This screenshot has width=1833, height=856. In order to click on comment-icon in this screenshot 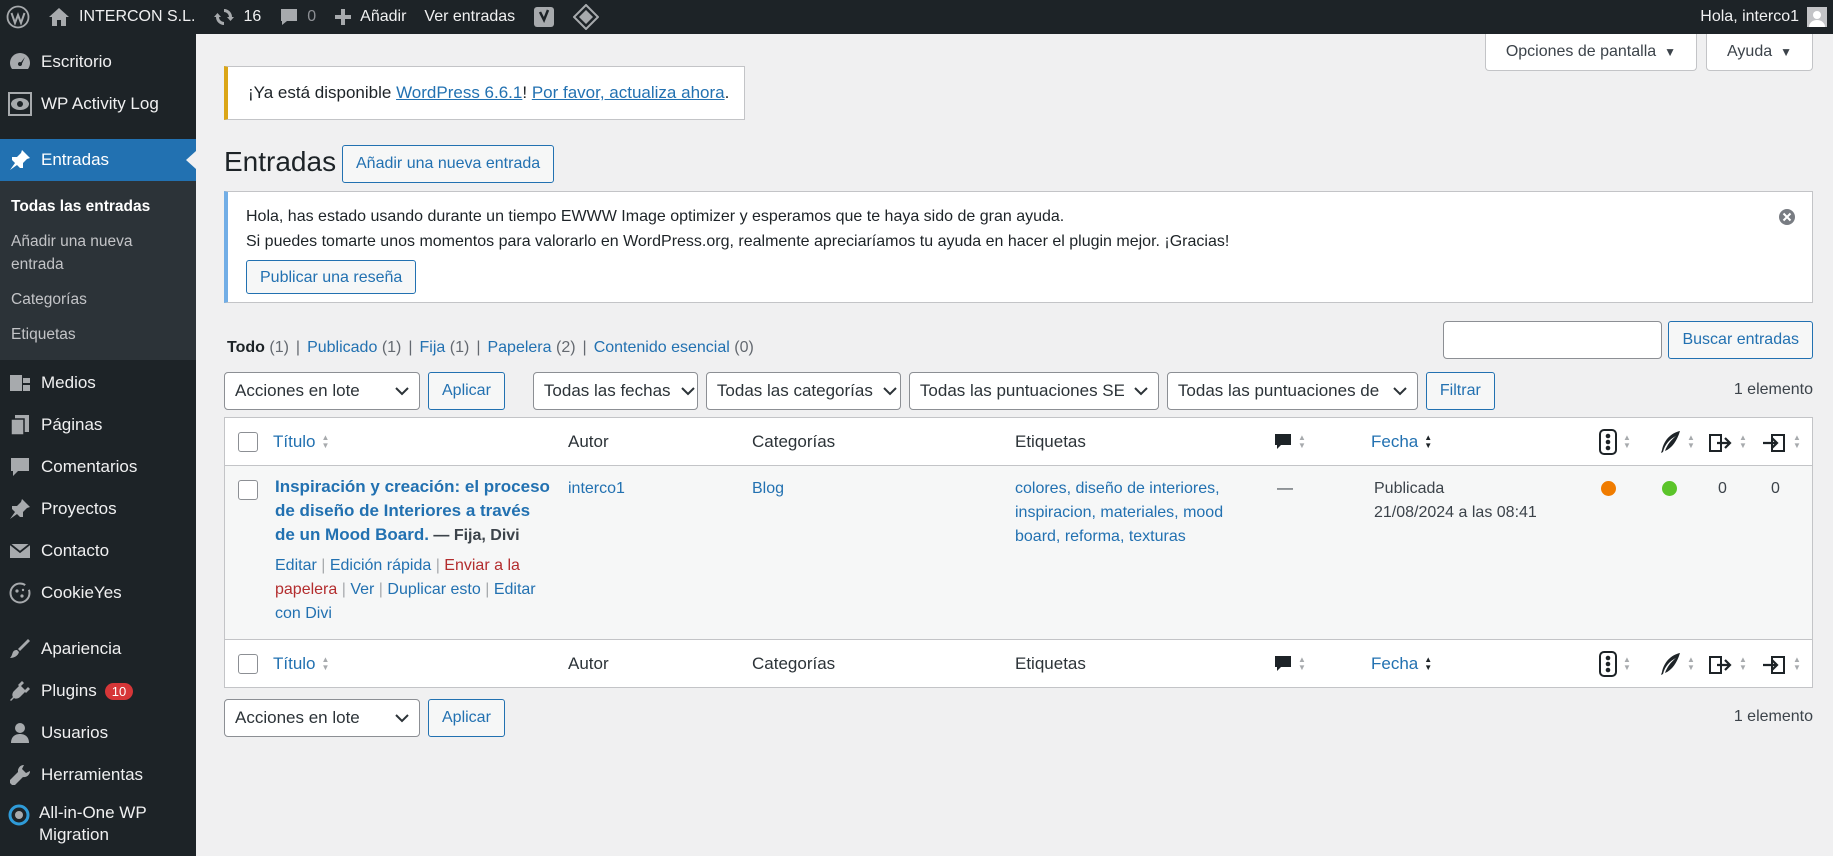, I will do `click(289, 17)`.